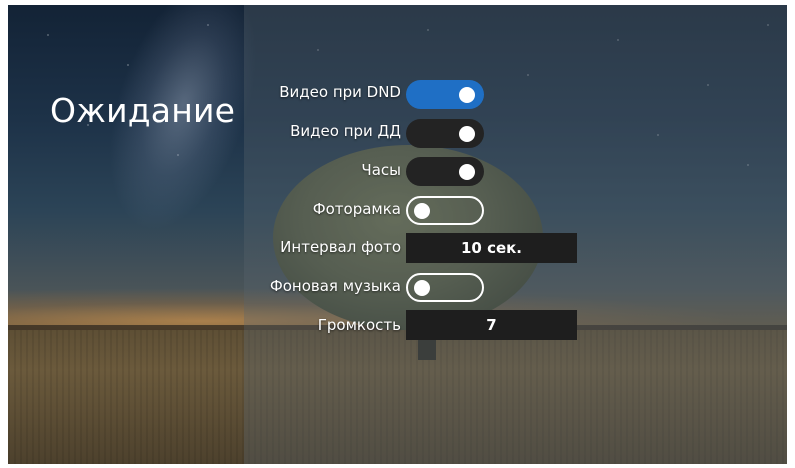 This screenshot has width=795, height=468. Describe the element at coordinates (340, 247) in the screenshot. I see `setting-label-photo-interval: Интервал фото` at that location.